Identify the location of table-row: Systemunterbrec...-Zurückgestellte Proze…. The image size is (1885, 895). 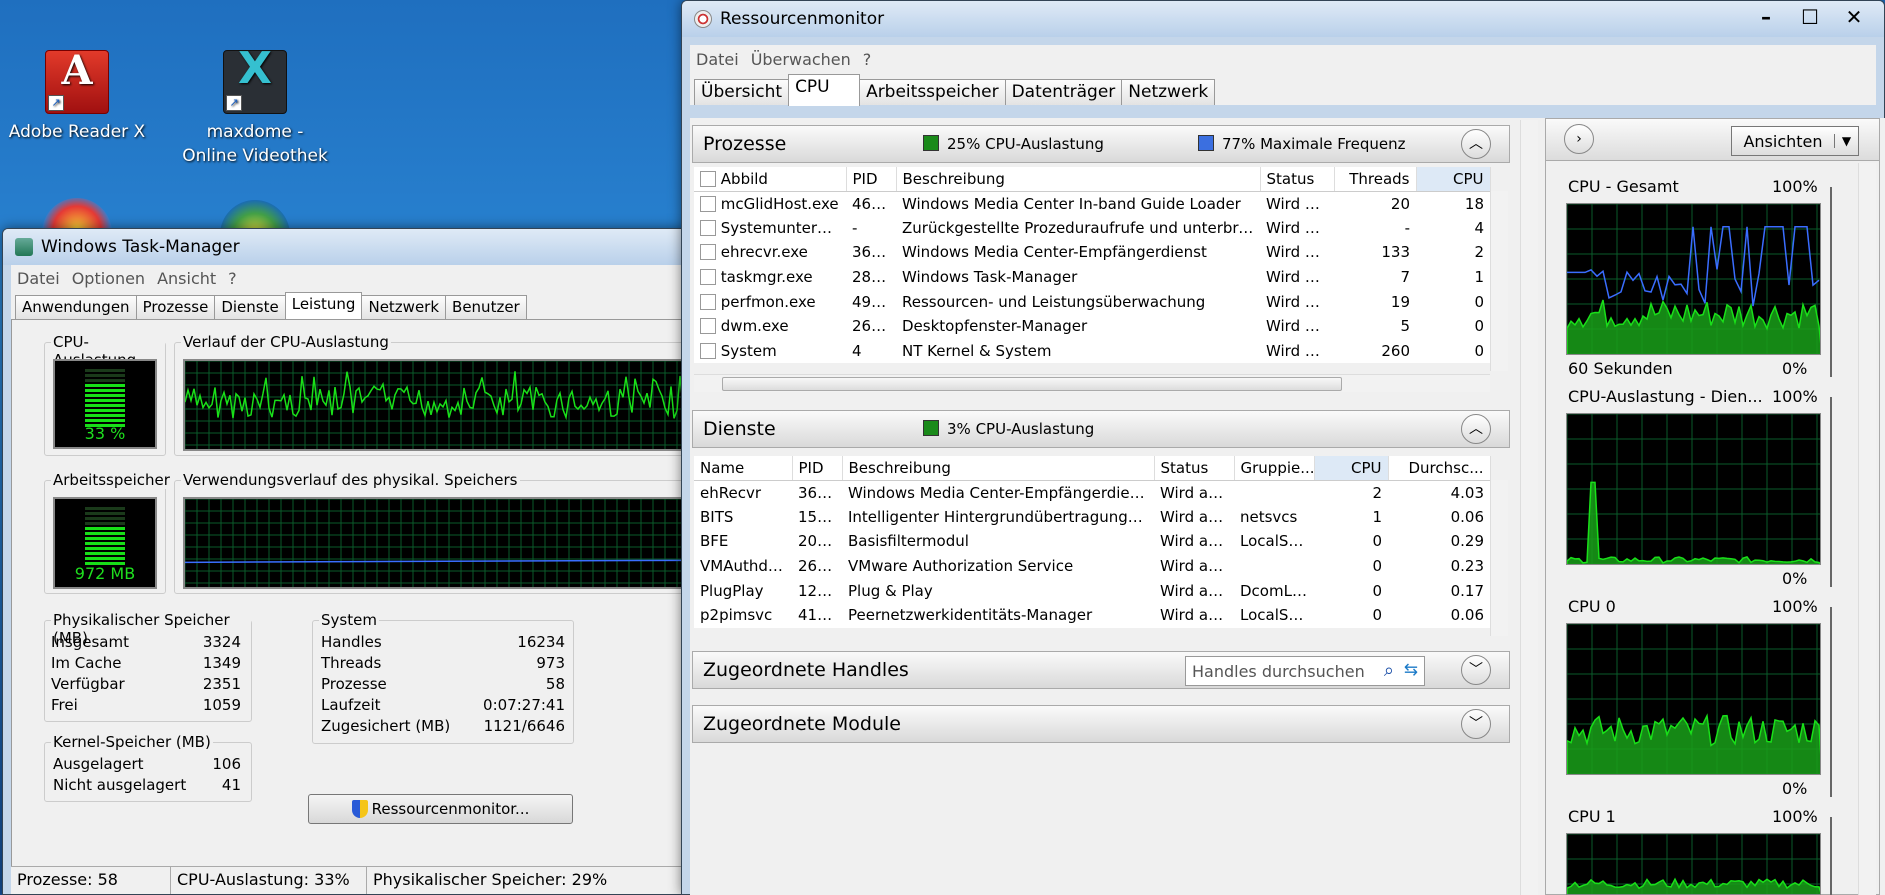
(1092, 228).